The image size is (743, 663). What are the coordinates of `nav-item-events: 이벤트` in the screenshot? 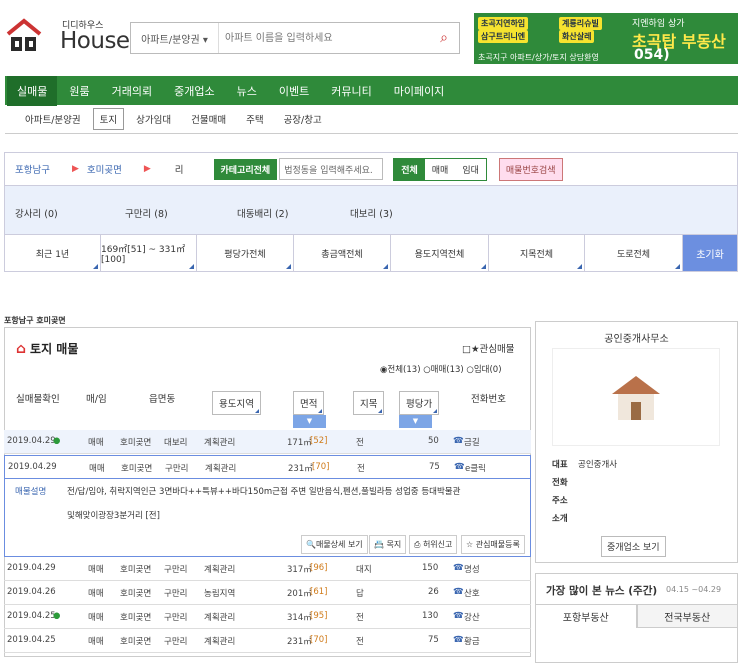 It's located at (294, 91).